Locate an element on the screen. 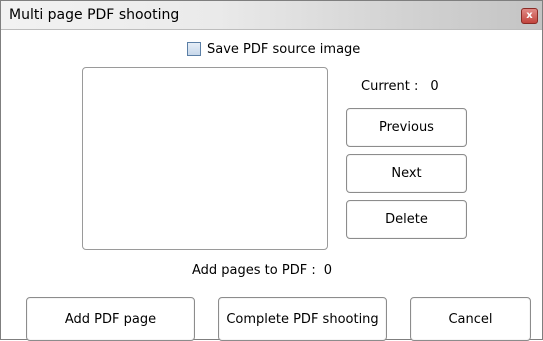 This screenshot has height=341, width=543. delete-button: Delete is located at coordinates (406, 219).